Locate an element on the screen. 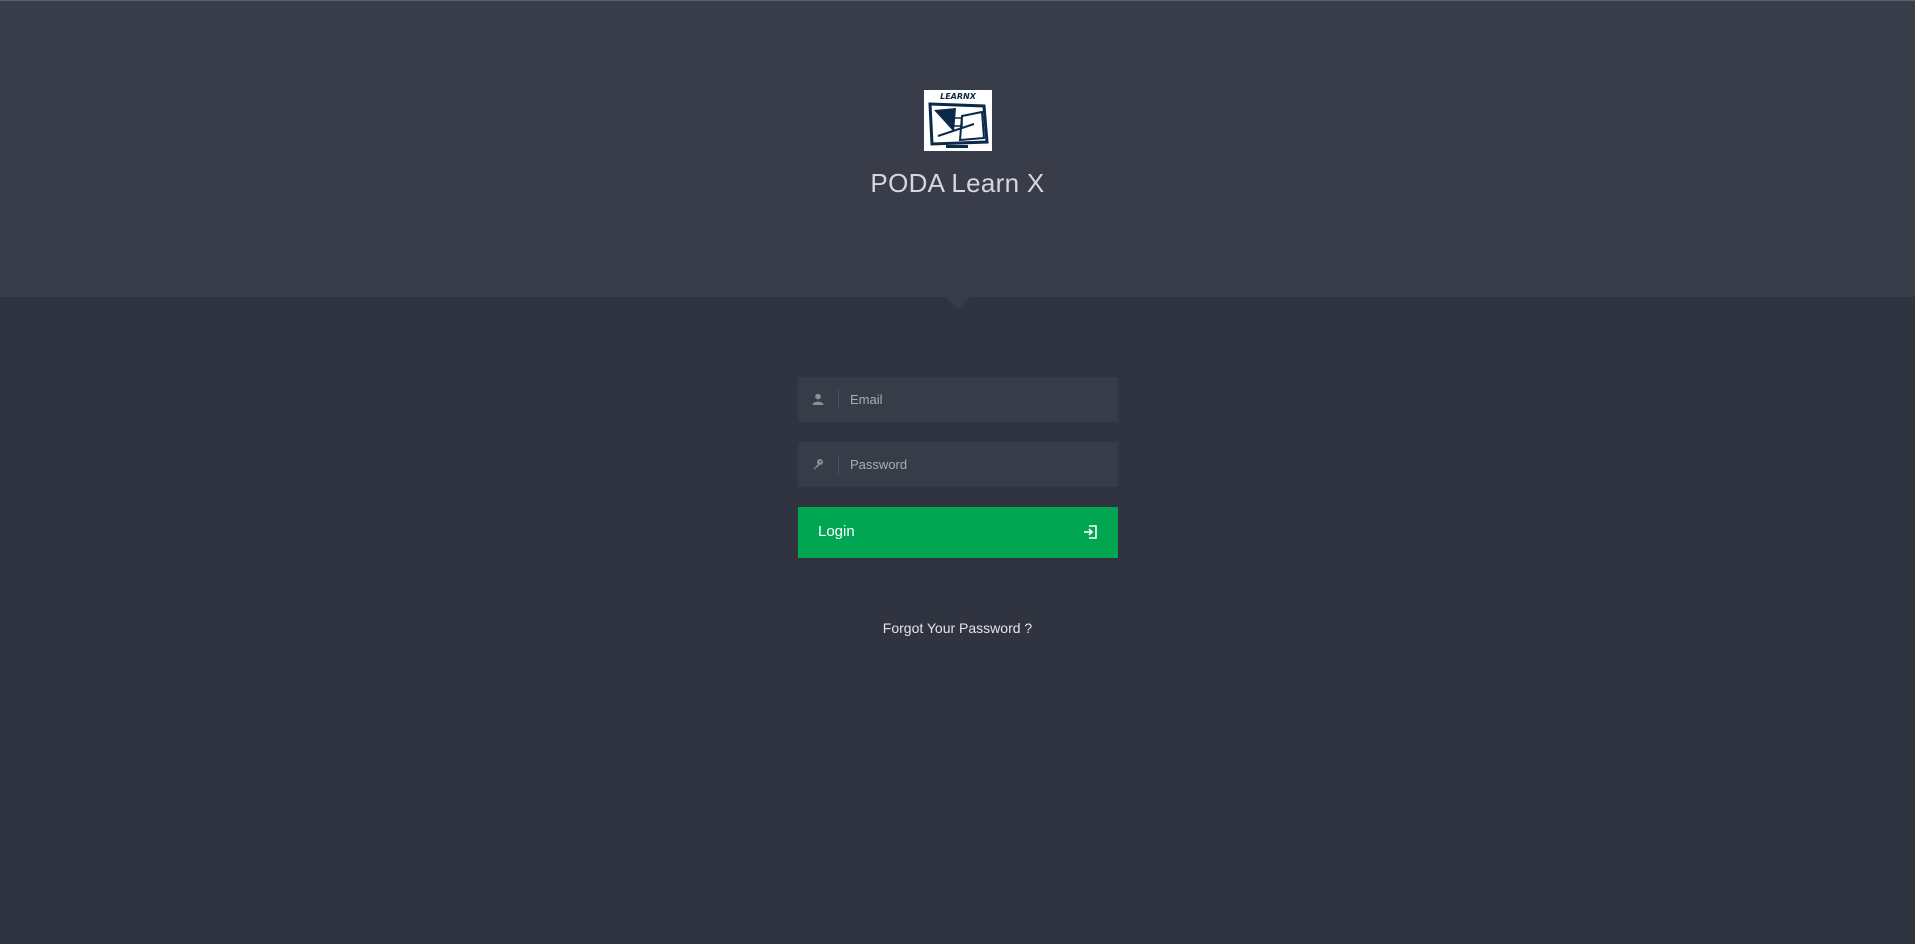 Image resolution: width=1915 pixels, height=944 pixels. login-button-label: Login is located at coordinates (836, 531).